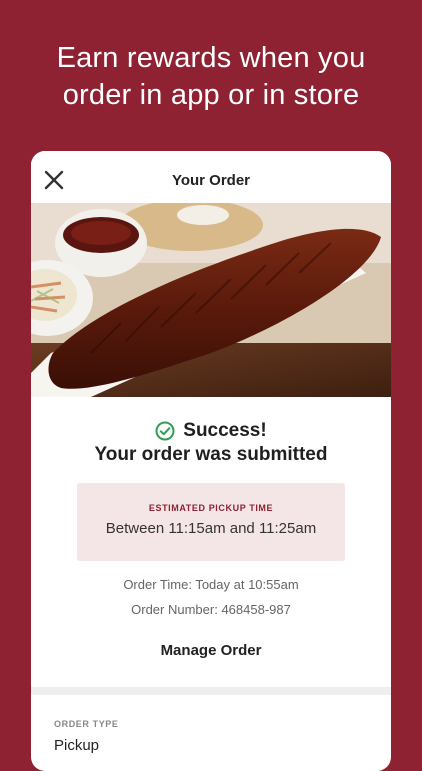 The height and width of the screenshot is (771, 422). I want to click on check-circle-icon, so click(165, 431).